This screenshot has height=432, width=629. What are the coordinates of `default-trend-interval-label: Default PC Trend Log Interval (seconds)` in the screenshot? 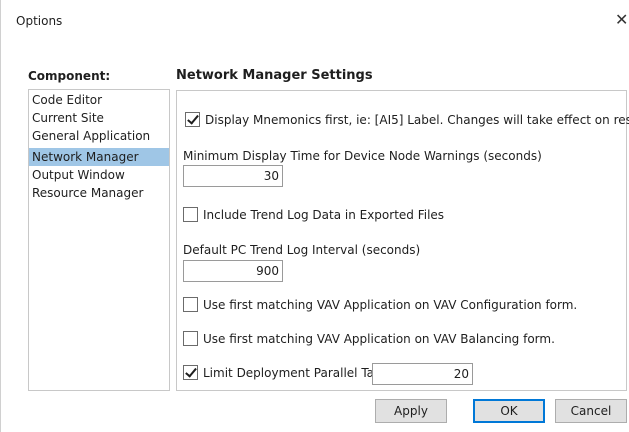 It's located at (302, 250).